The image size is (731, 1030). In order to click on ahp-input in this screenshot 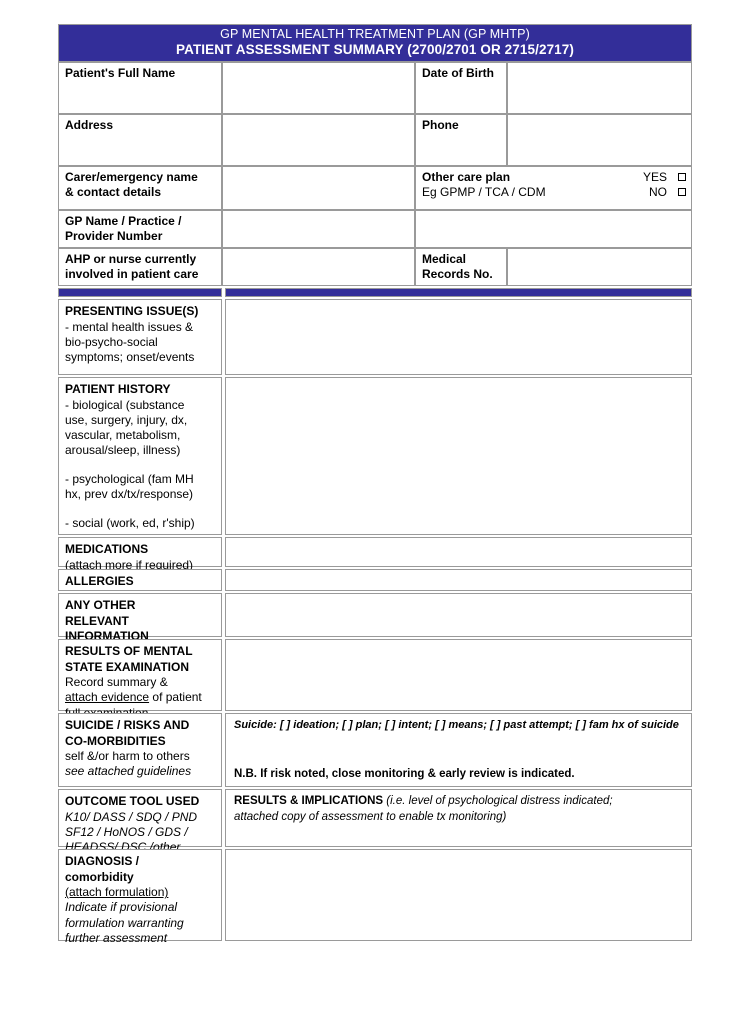, I will do `click(318, 267)`.